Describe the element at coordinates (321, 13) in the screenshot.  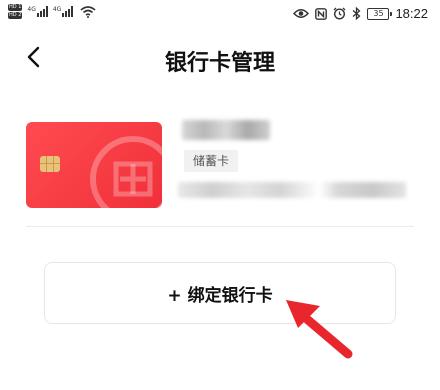
I see `nfc-icon` at that location.